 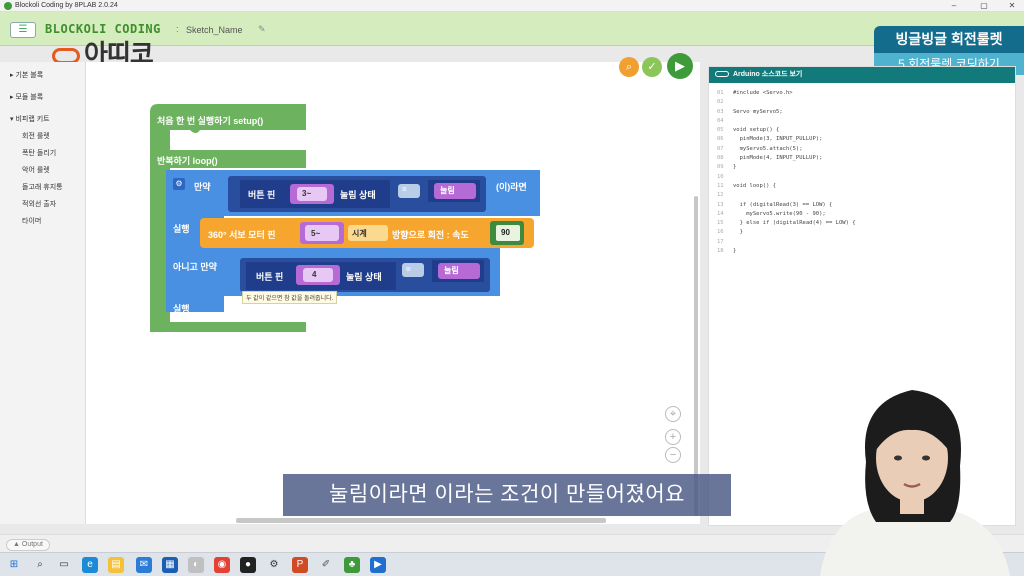 I want to click on code-line-number: 14, so click(x=720, y=213).